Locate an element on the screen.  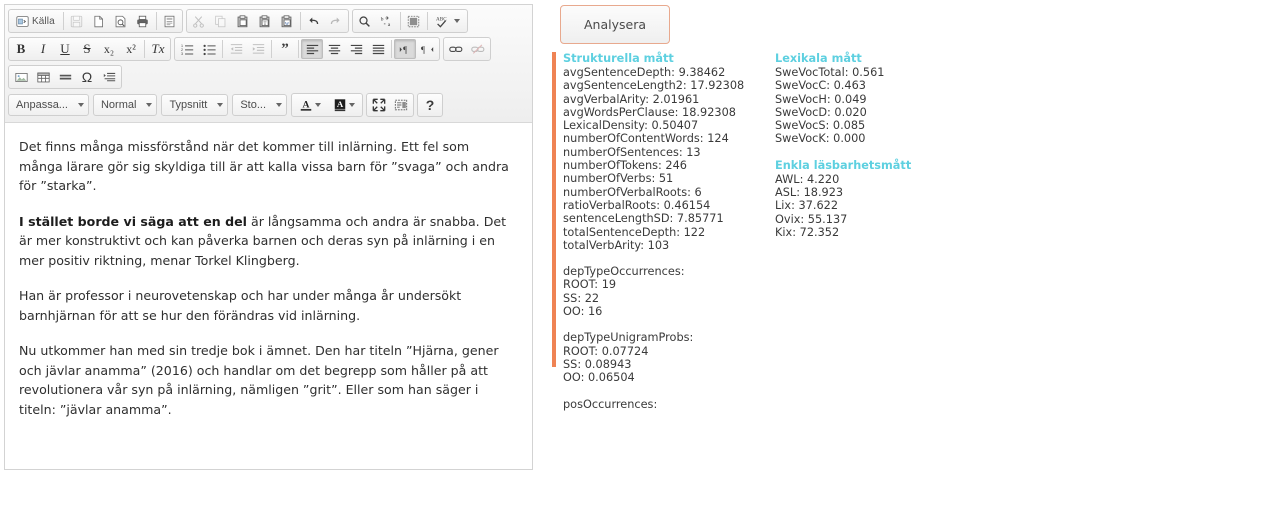
cut-button is located at coordinates (199, 21).